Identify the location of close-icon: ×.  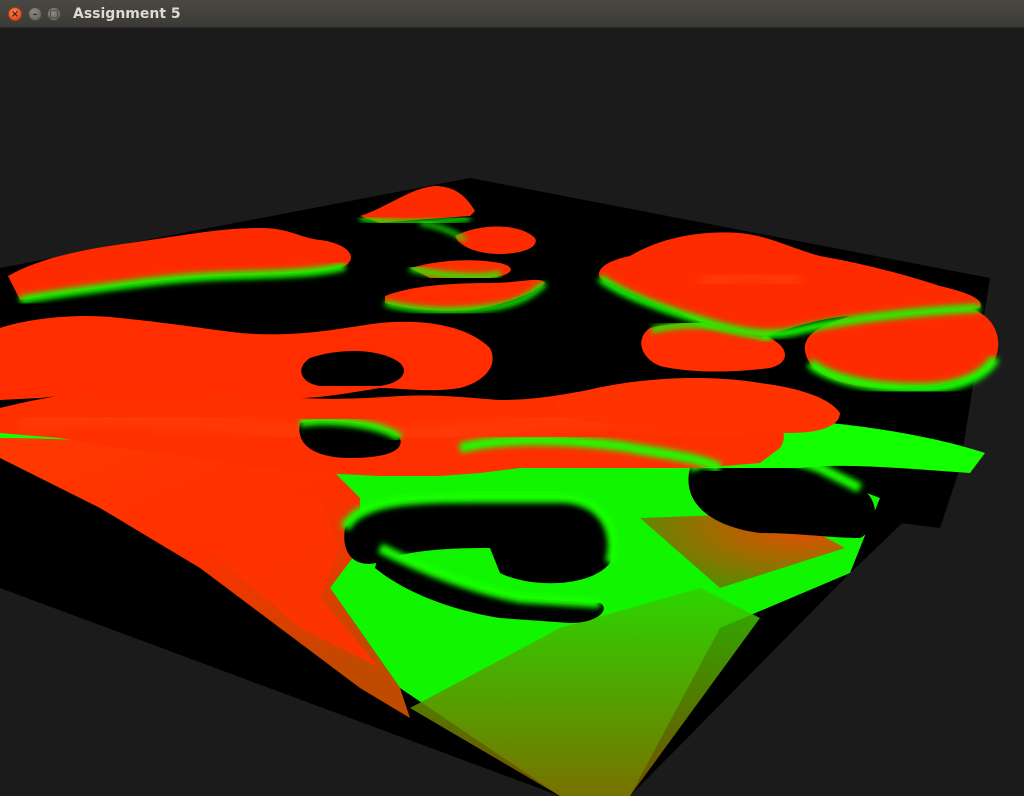
(15, 14).